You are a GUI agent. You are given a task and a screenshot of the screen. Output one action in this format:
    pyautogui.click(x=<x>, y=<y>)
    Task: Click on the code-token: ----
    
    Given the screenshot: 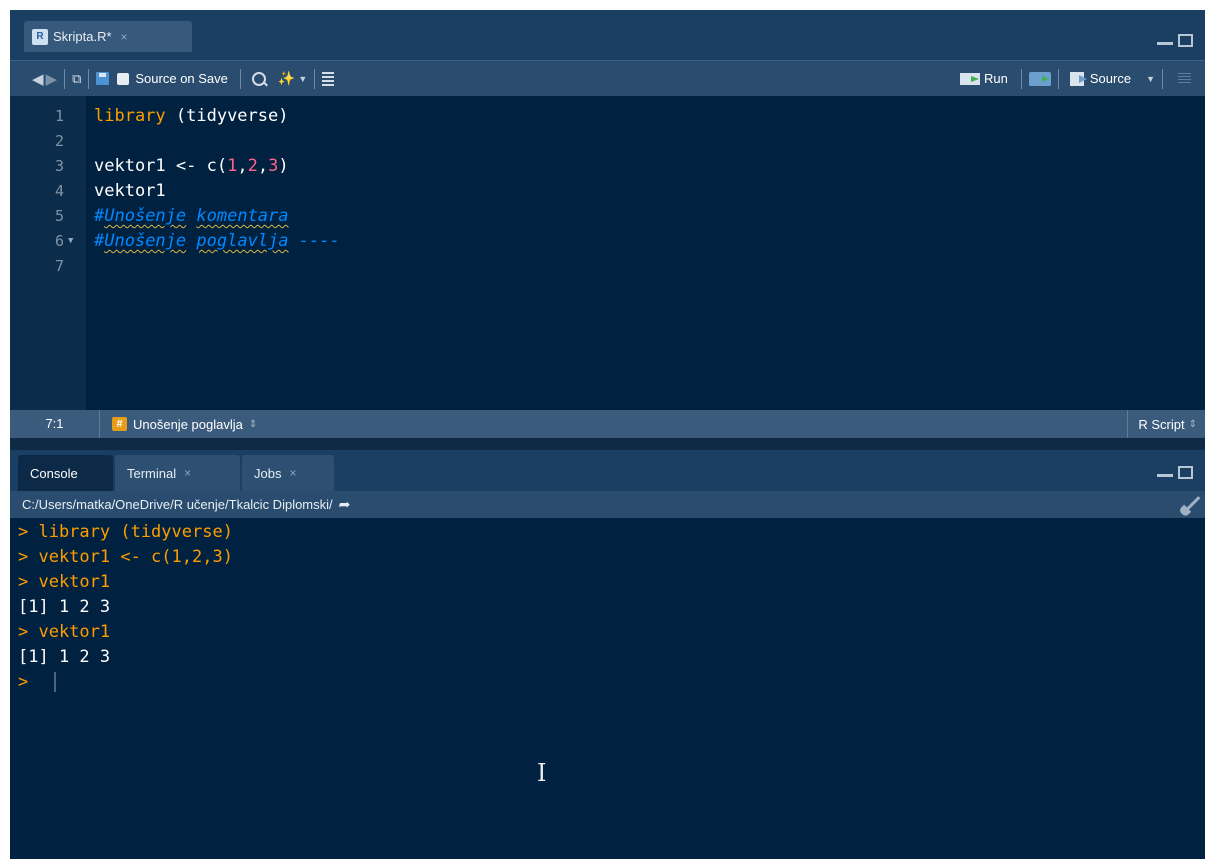 What is the action you would take?
    pyautogui.click(x=314, y=241)
    